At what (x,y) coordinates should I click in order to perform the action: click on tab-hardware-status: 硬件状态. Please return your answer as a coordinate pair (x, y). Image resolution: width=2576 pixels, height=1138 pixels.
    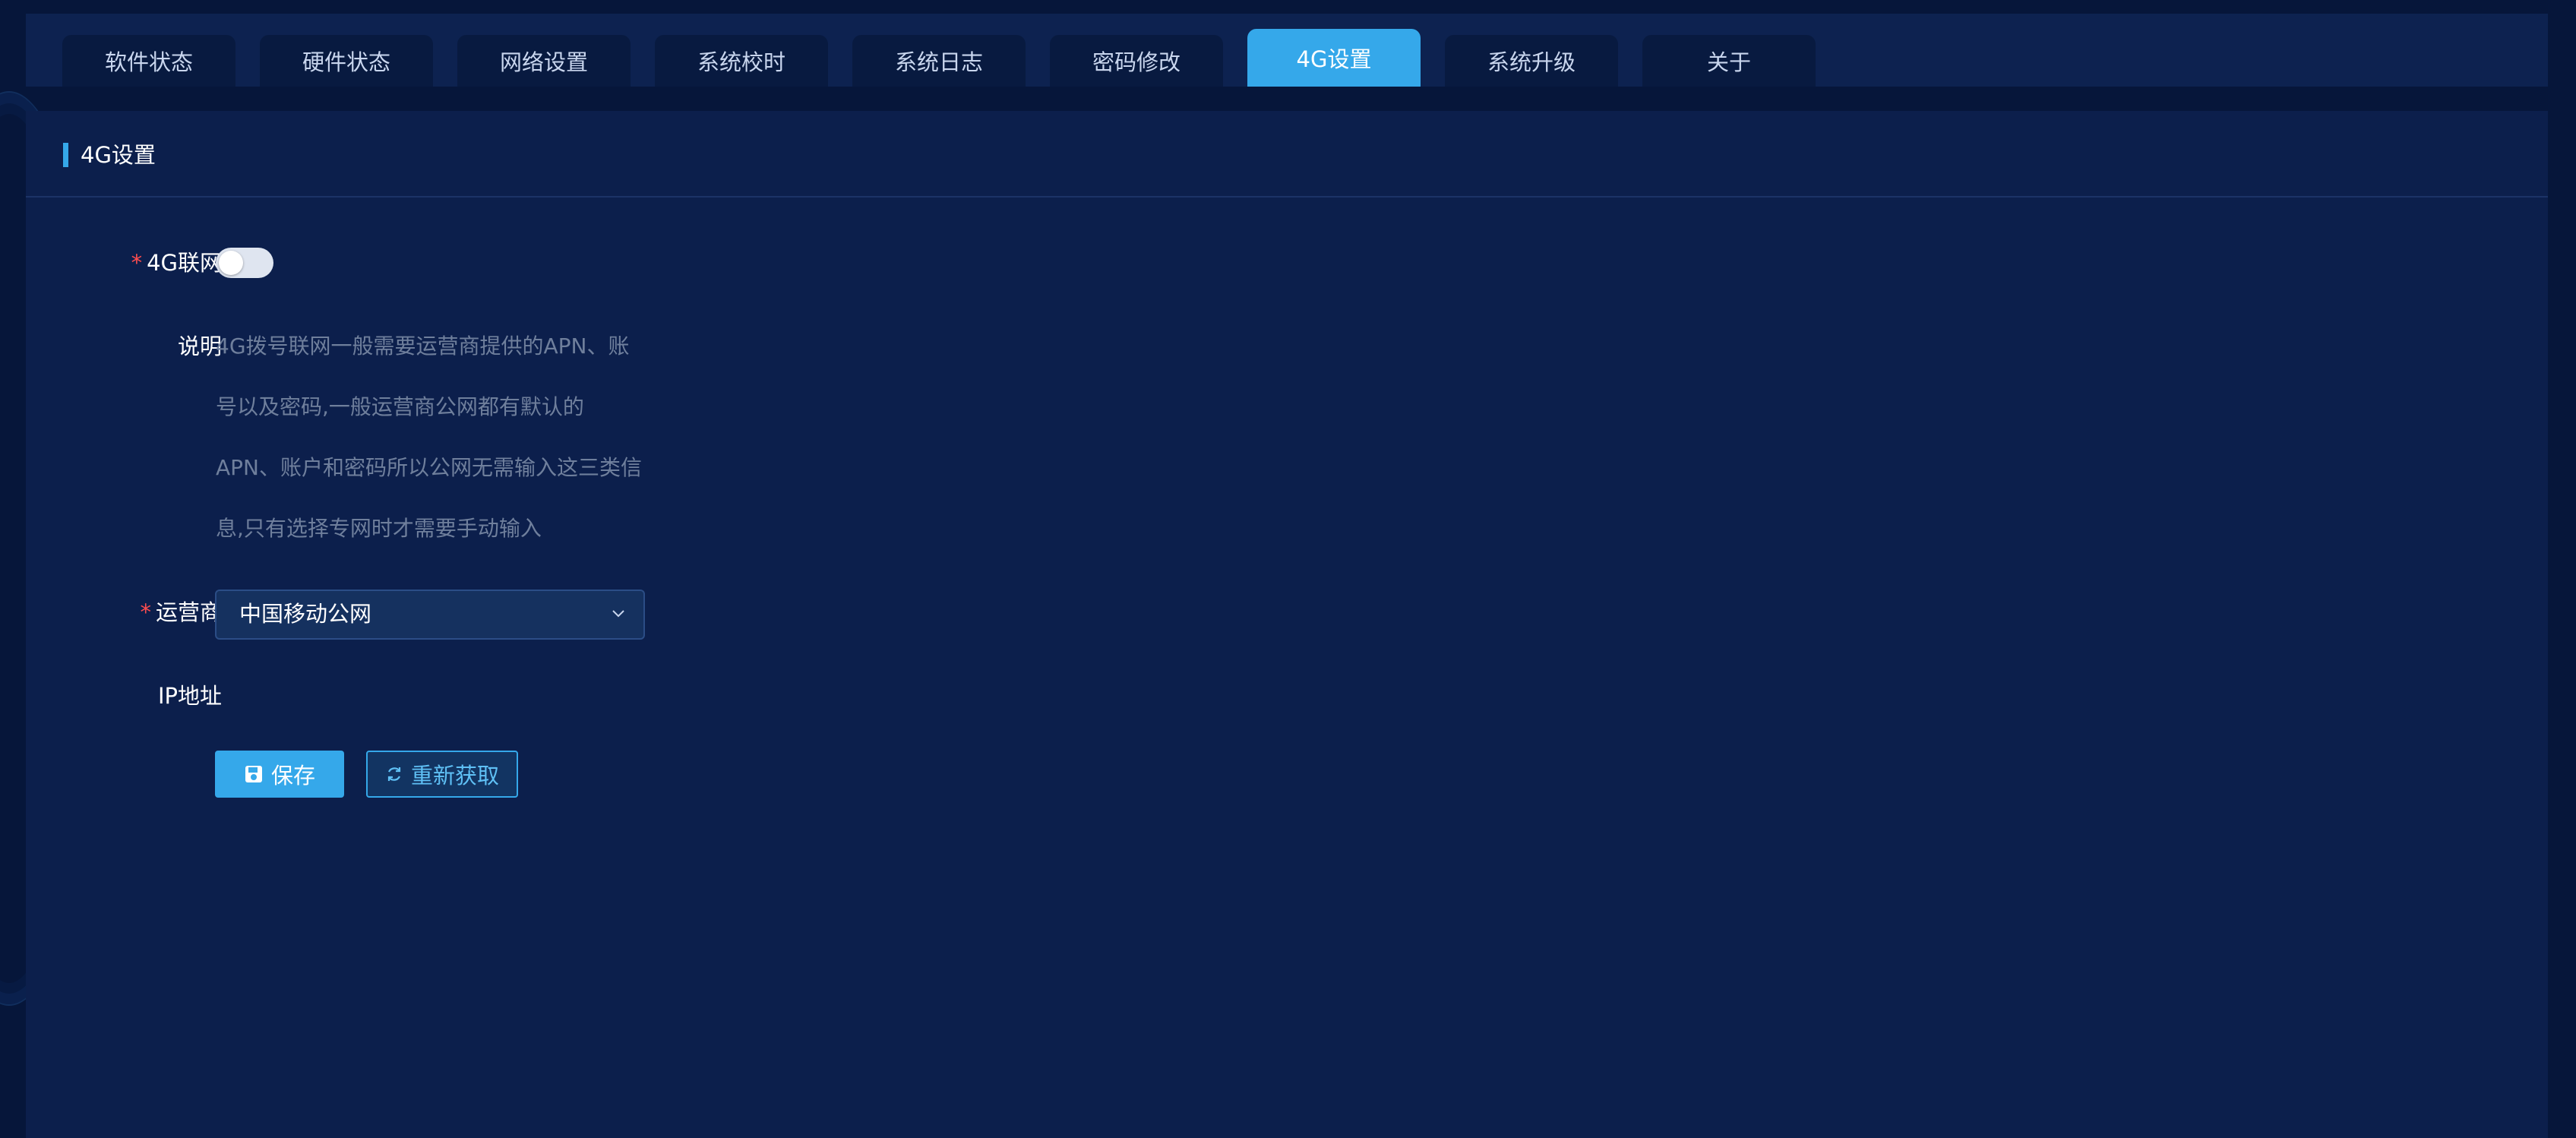
    Looking at the image, I should click on (346, 61).